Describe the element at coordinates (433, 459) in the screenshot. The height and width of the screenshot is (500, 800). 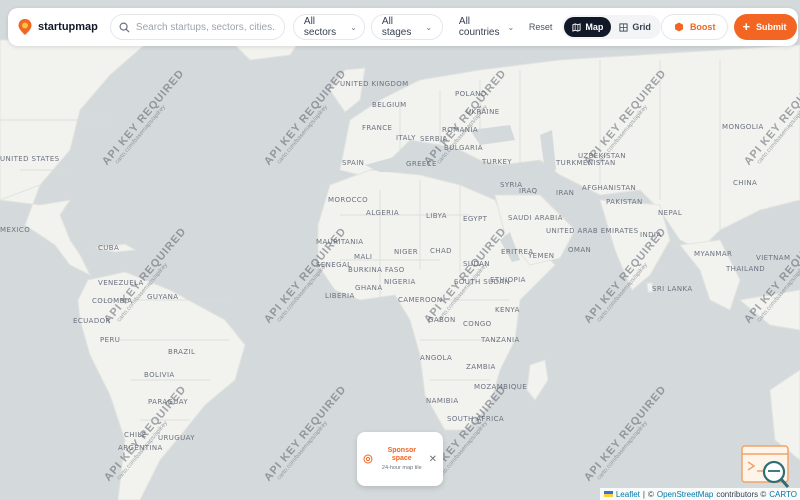
I see `close-icon: ✕` at that location.